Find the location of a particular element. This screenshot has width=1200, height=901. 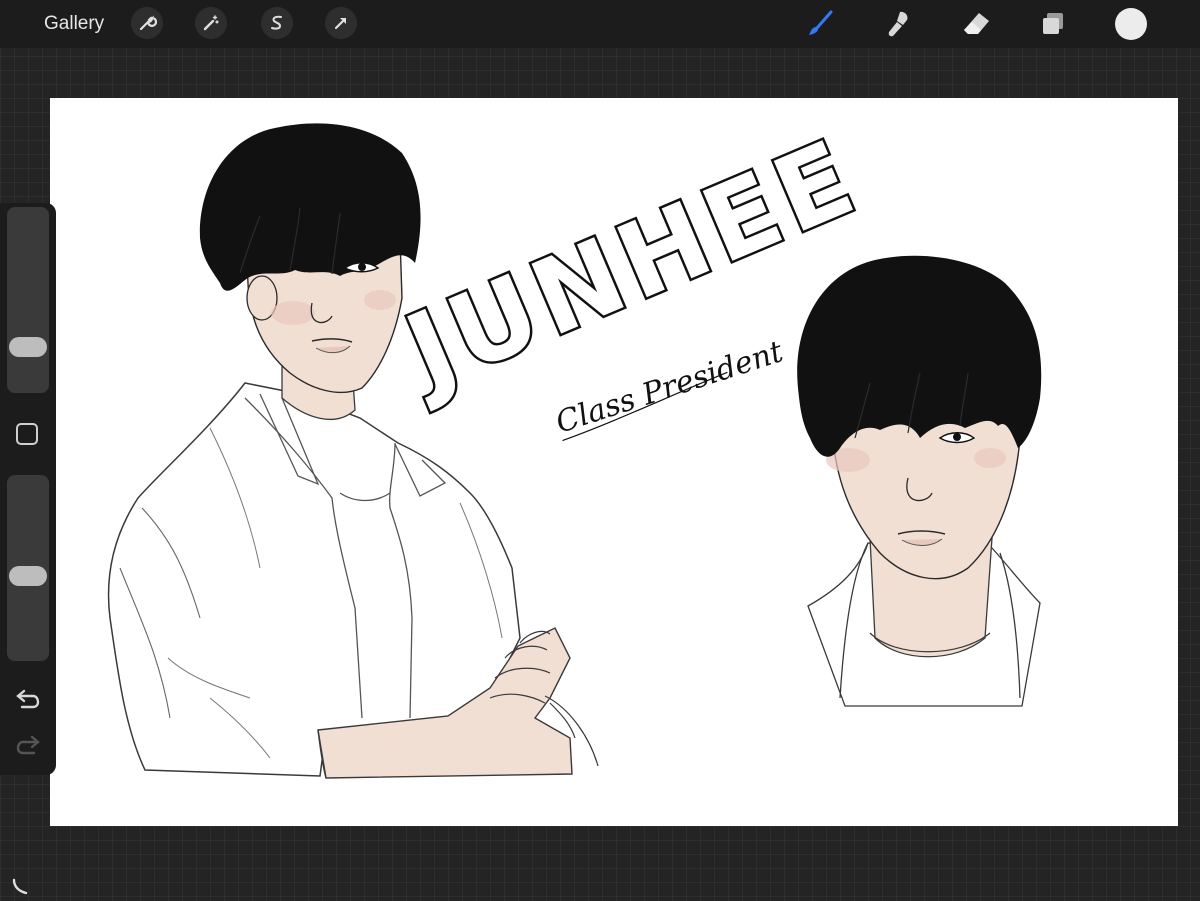

brush-icon is located at coordinates (820, 24).